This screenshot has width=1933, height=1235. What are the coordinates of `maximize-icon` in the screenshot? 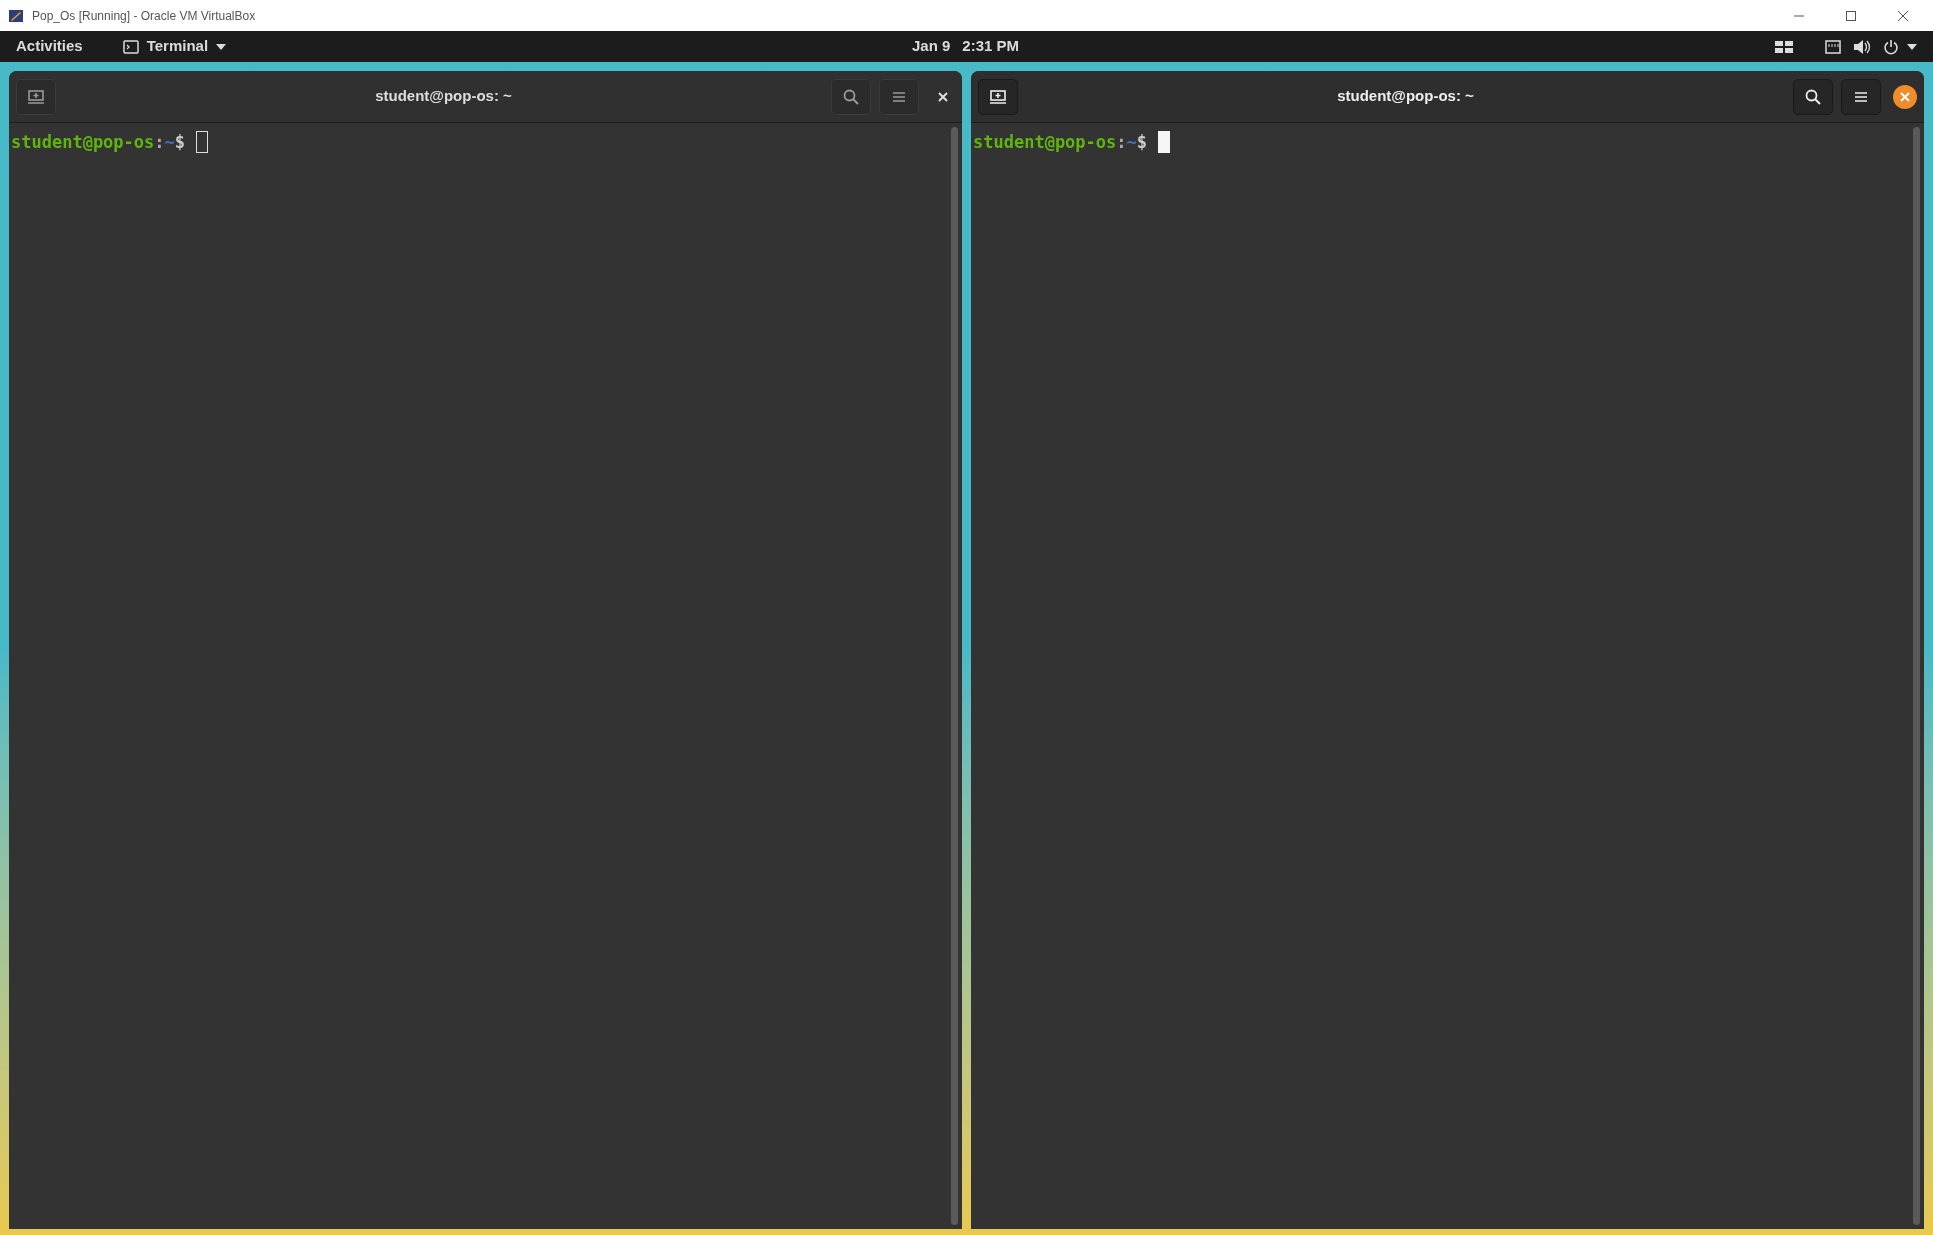 It's located at (1851, 15).